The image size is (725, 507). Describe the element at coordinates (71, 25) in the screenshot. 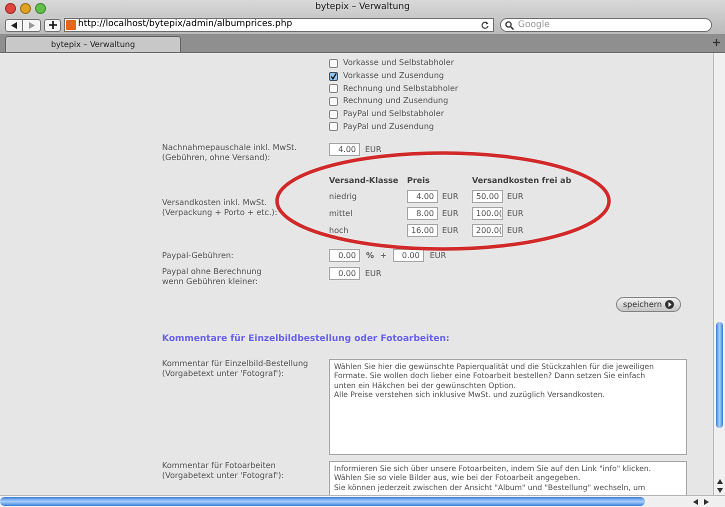

I see `site-icon` at that location.